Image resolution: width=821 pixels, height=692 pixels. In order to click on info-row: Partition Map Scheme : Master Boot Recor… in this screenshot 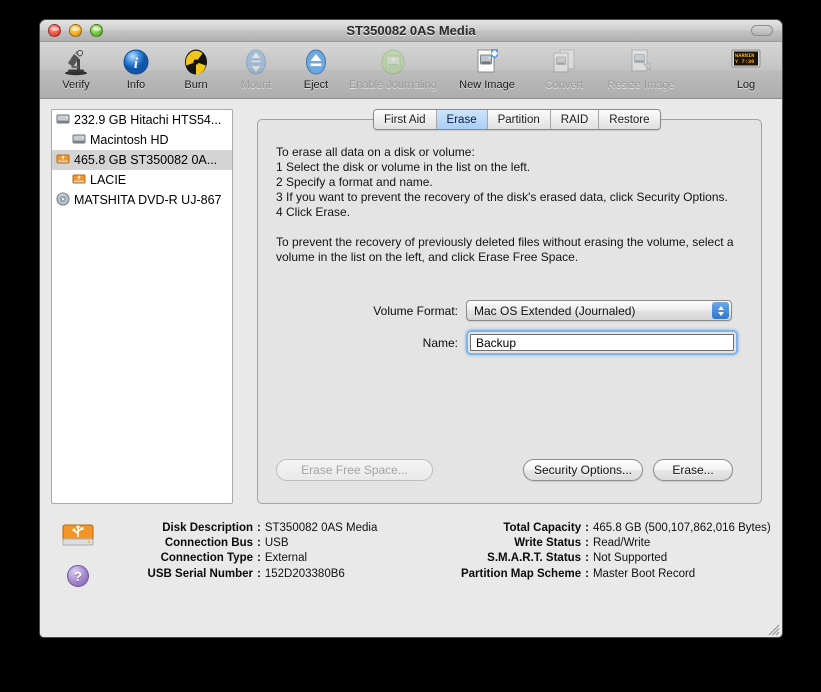, I will do `click(596, 574)`.